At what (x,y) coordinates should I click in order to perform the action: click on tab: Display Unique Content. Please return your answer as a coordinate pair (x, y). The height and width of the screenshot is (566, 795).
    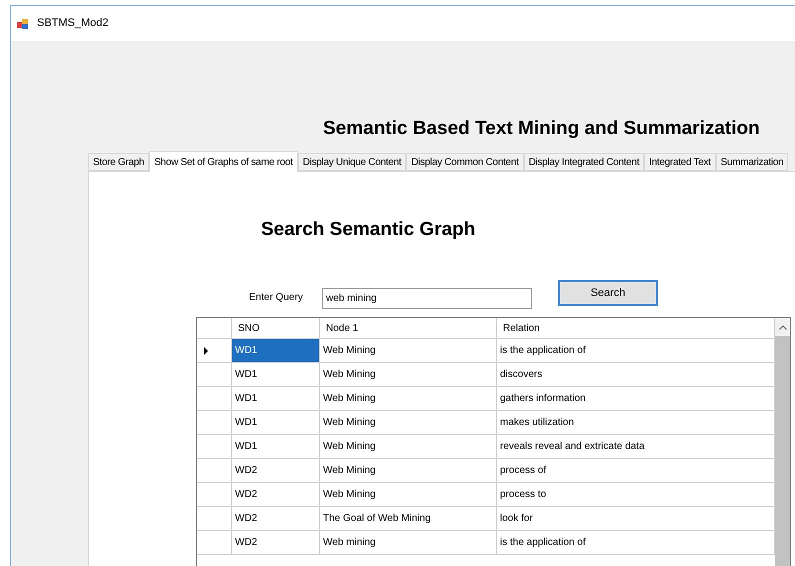
    Looking at the image, I should click on (352, 162).